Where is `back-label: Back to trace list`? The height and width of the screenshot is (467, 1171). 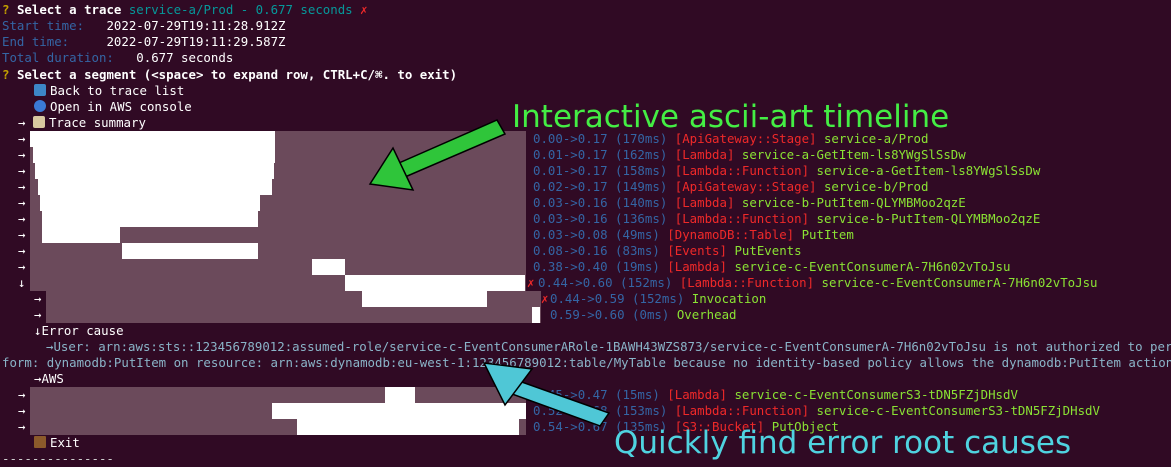
back-label: Back to trace list is located at coordinates (117, 90).